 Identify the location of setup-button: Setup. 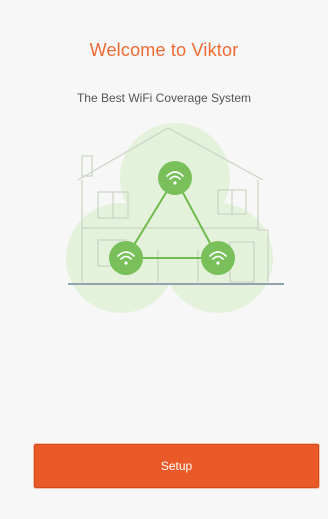
(176, 466).